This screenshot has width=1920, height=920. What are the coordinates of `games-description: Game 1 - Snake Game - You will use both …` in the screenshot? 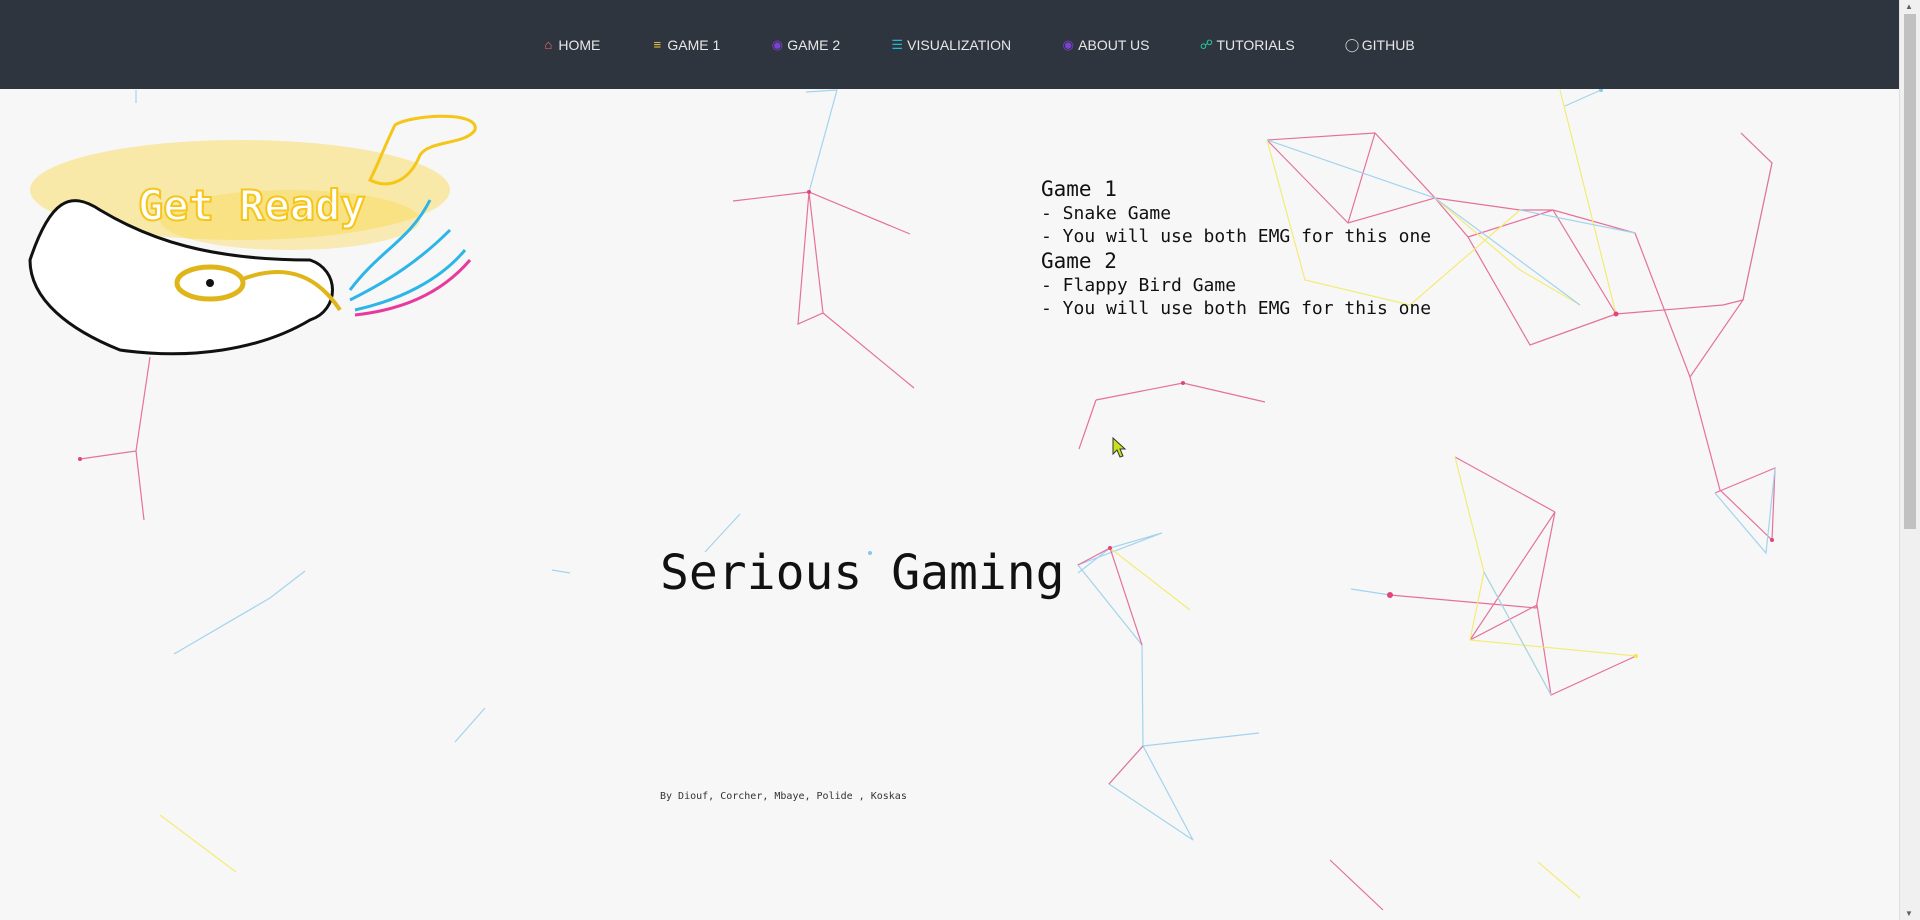 It's located at (1236, 248).